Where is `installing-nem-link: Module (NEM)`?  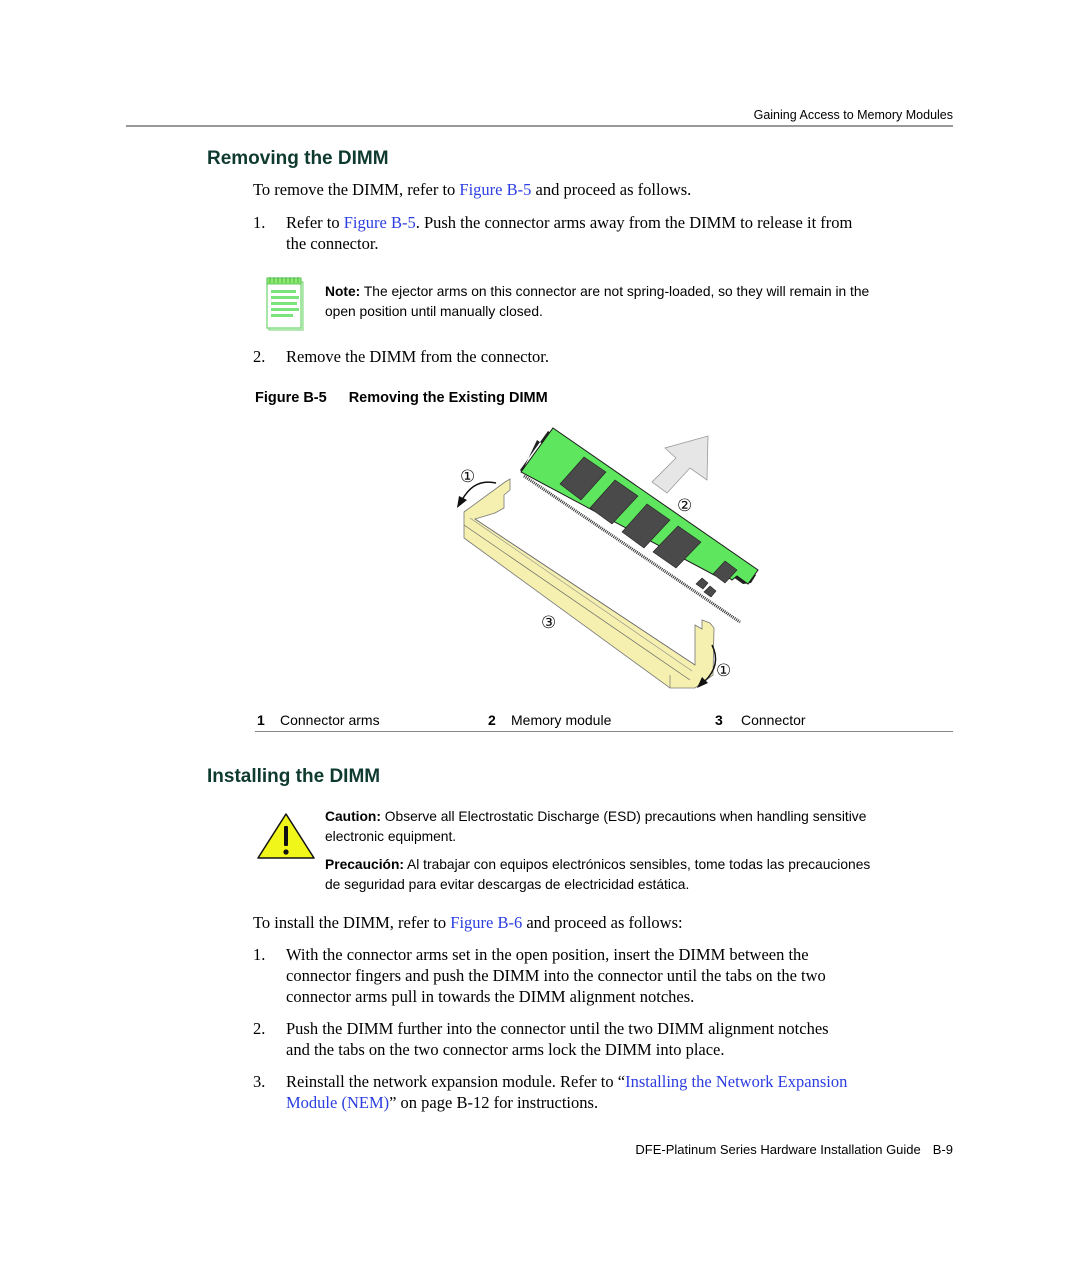
installing-nem-link: Module (NEM) is located at coordinates (337, 1102).